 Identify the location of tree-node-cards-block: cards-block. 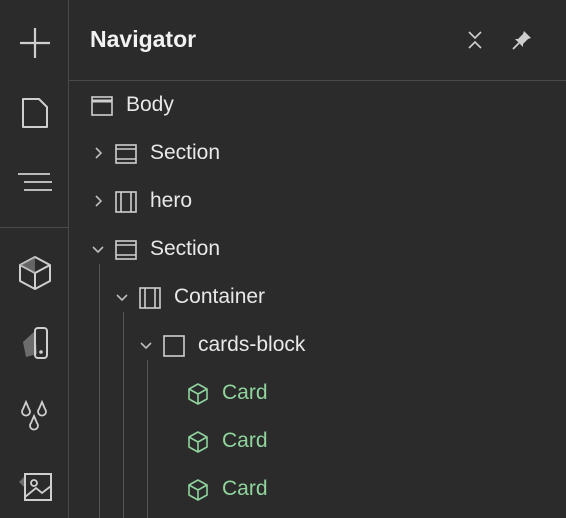
(317, 346).